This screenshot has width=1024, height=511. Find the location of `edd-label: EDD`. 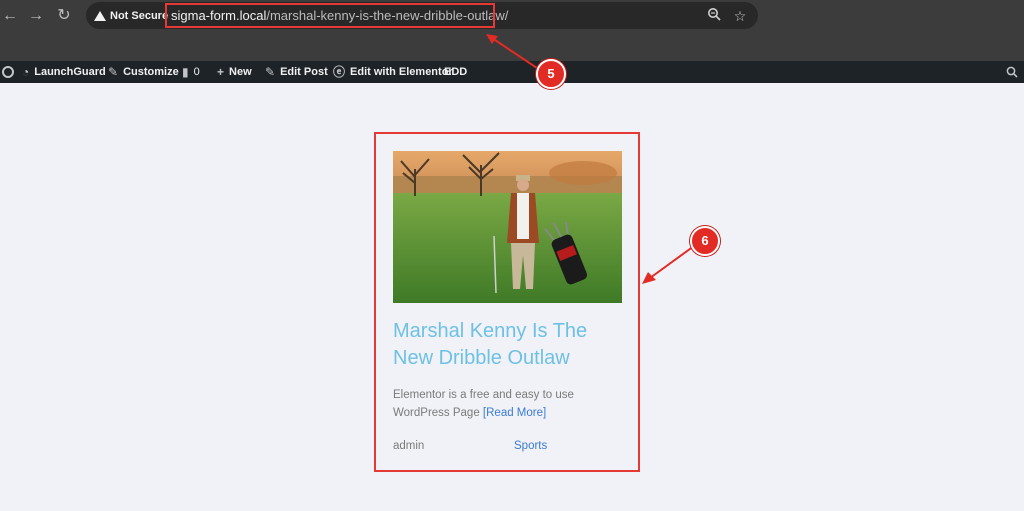

edd-label: EDD is located at coordinates (456, 72).